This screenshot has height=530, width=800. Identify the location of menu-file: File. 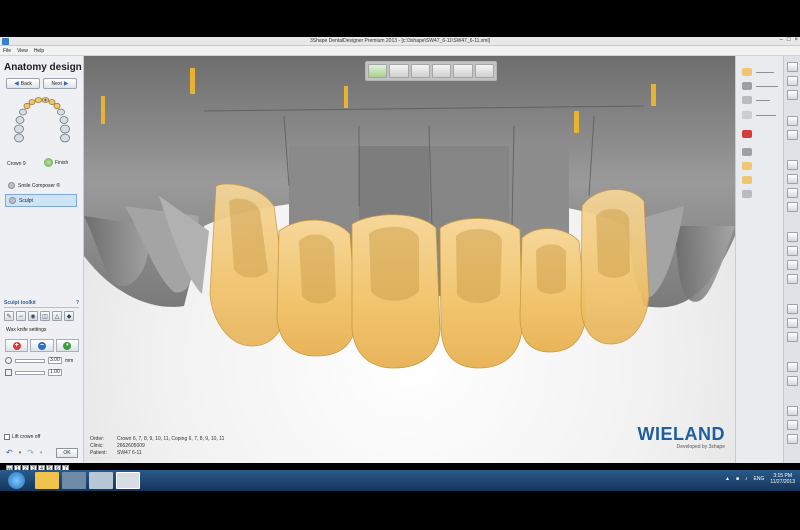
(7, 51).